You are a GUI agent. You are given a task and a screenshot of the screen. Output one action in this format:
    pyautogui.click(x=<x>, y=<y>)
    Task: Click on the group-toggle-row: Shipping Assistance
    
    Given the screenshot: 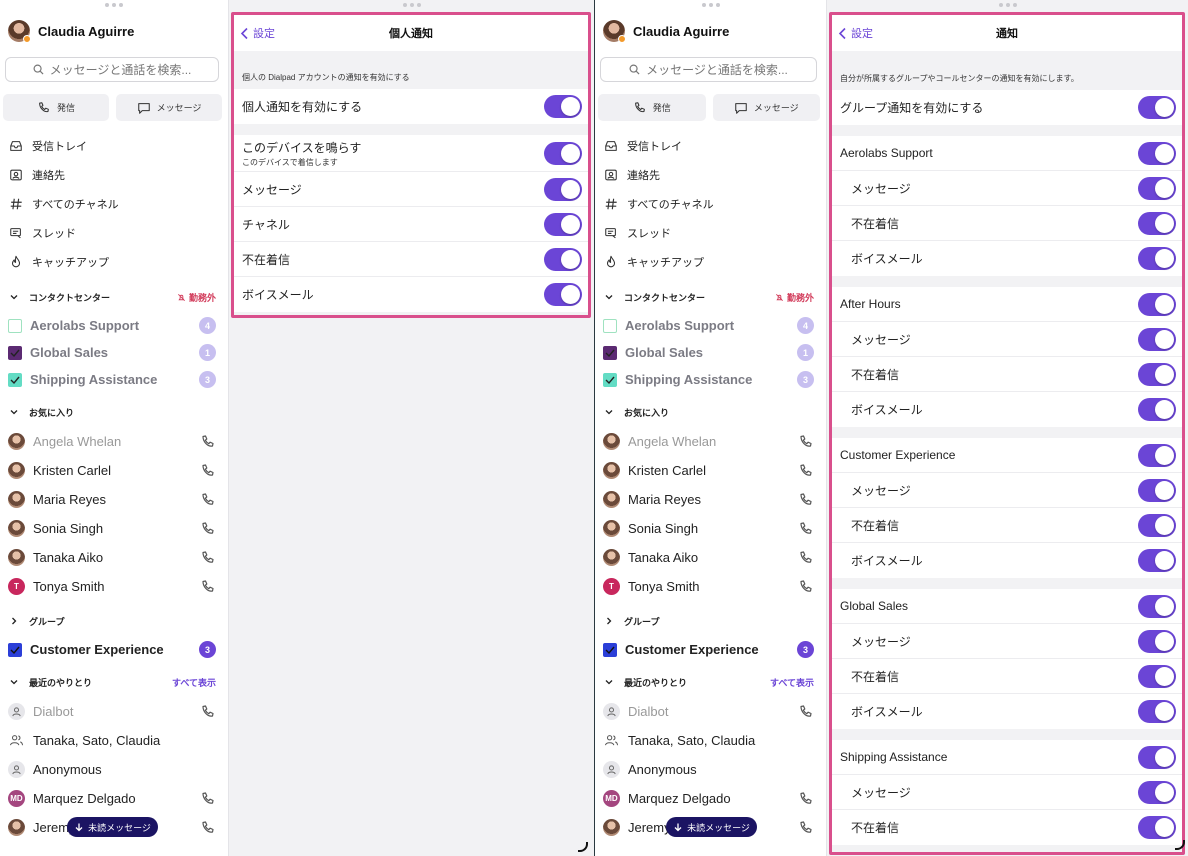 What is the action you would take?
    pyautogui.click(x=1007, y=757)
    